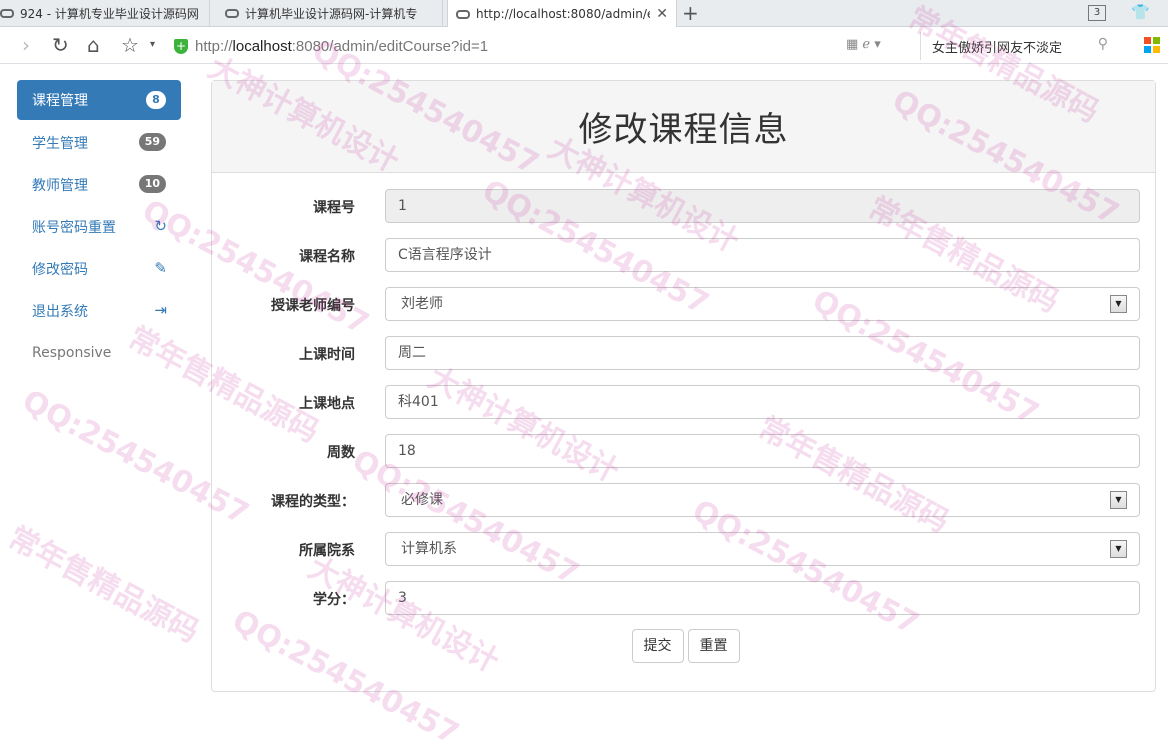 Image resolution: width=1168 pixels, height=752 pixels. Describe the element at coordinates (662, 14) in the screenshot. I see `close-tab-icon: ✕` at that location.